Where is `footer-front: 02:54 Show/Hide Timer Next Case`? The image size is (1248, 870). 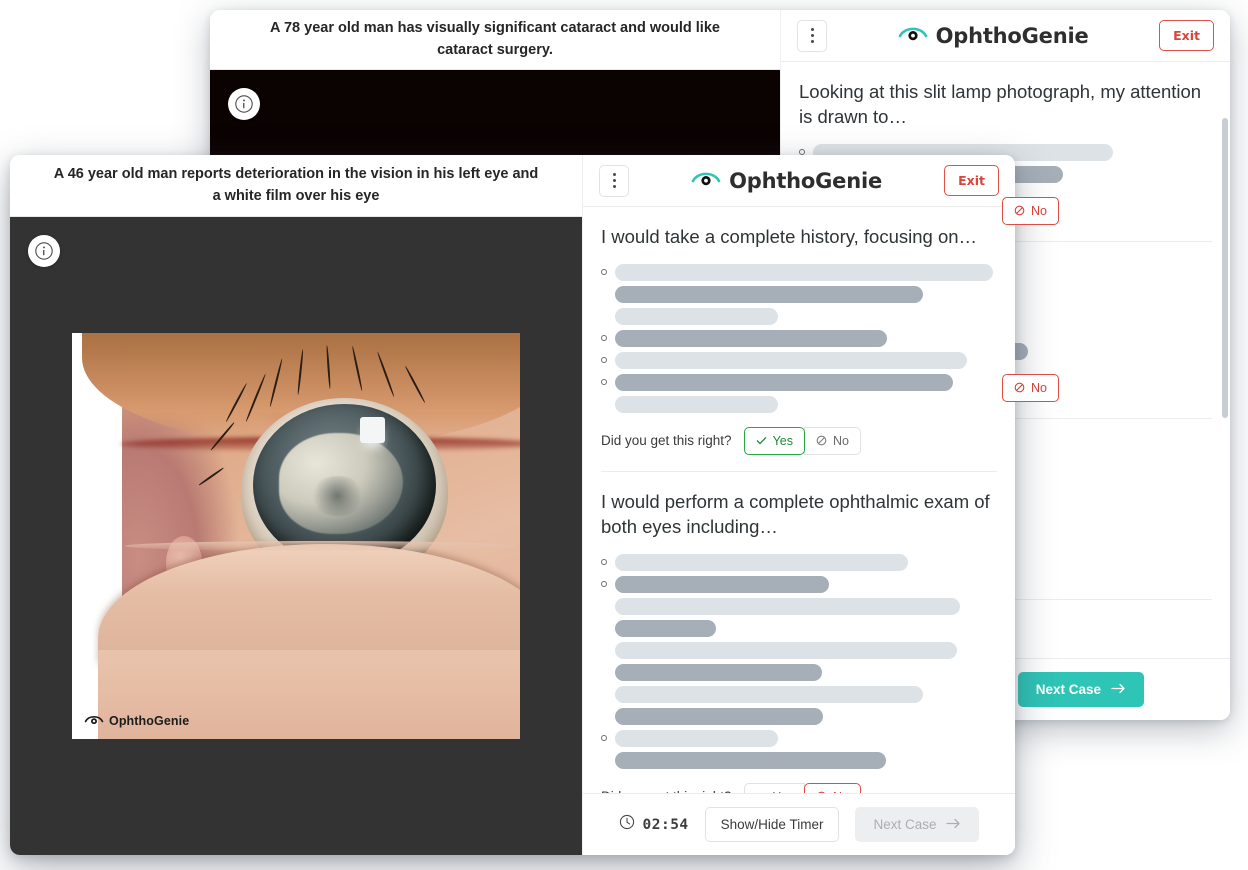
footer-front: 02:54 Show/Hide Timer Next Case is located at coordinates (799, 824).